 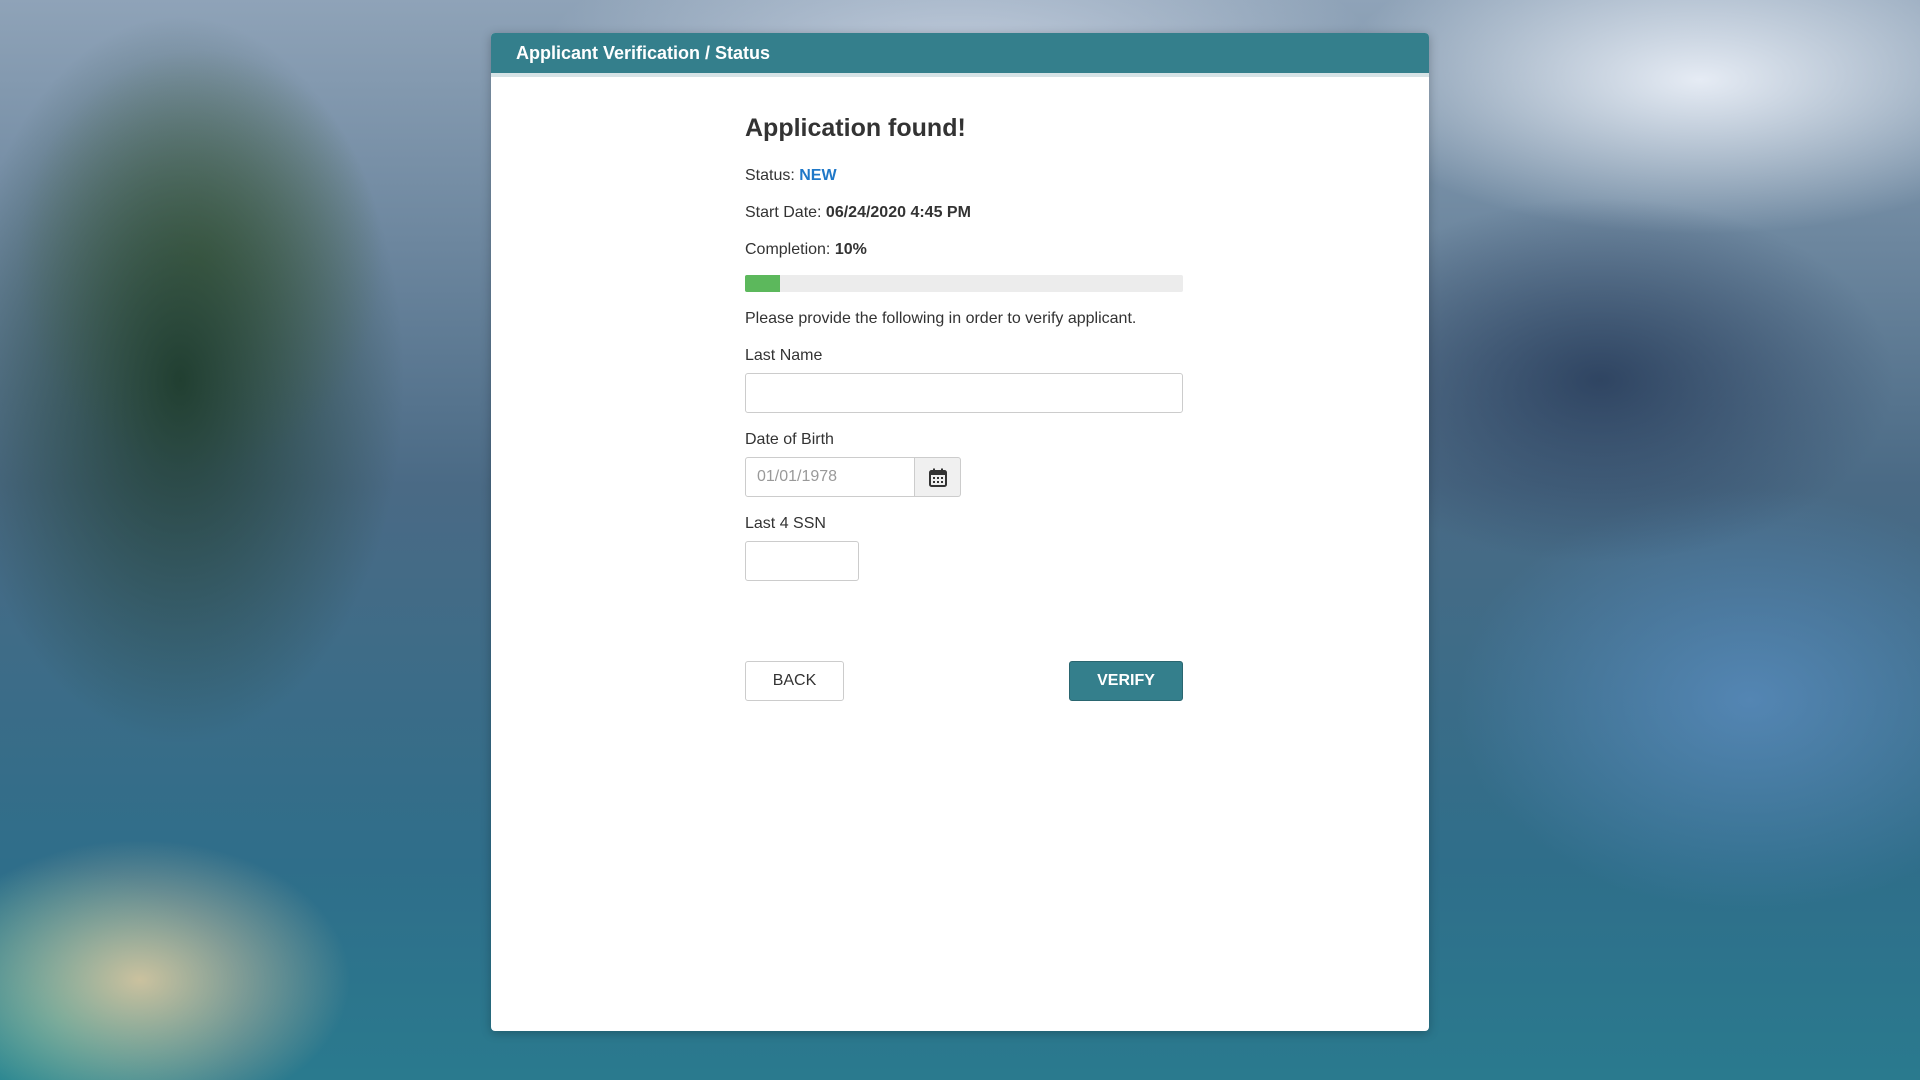 I want to click on completion-progress-bar, so click(x=964, y=283).